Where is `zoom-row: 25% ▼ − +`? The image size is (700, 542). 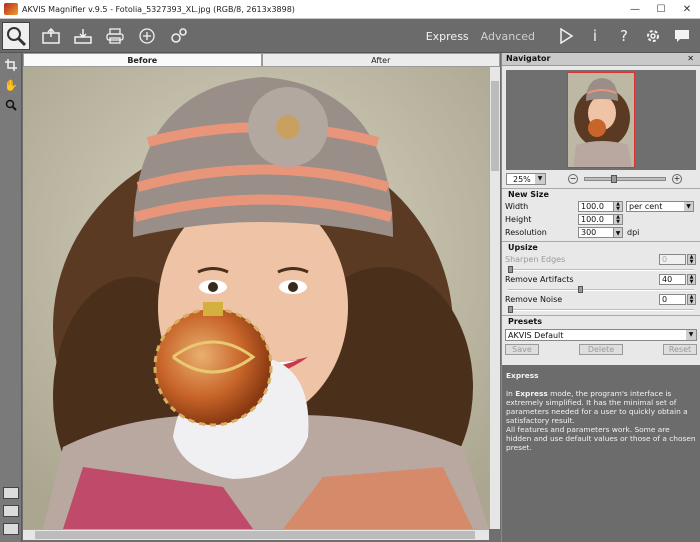 zoom-row: 25% ▼ − + is located at coordinates (601, 179).